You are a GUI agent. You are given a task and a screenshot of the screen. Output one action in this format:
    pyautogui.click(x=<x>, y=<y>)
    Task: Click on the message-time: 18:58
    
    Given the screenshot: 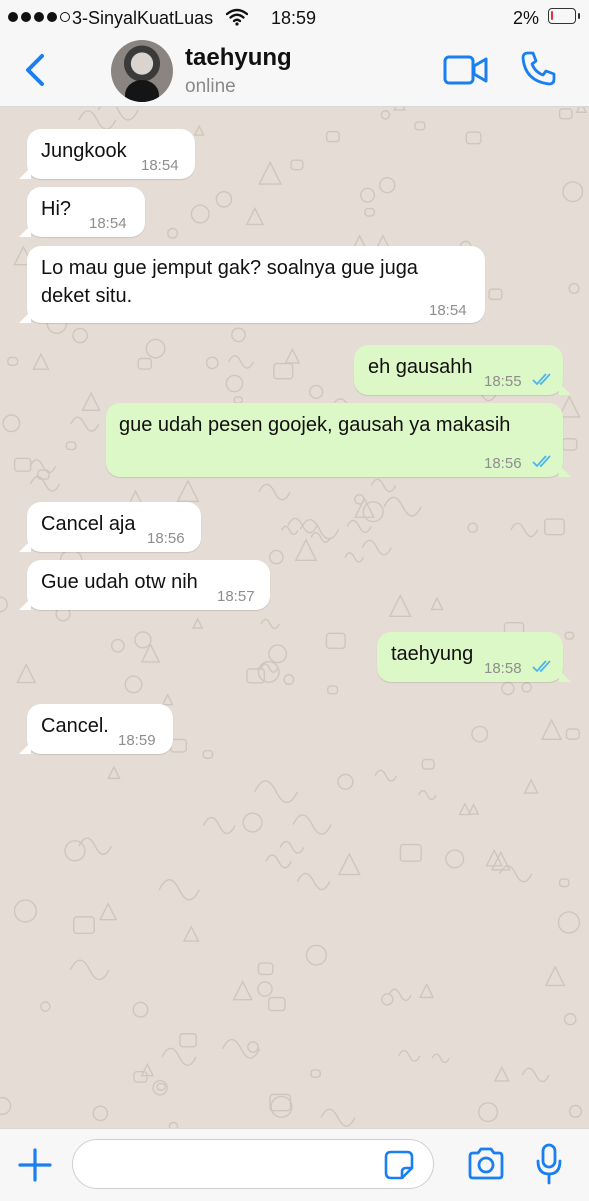 What is the action you would take?
    pyautogui.click(x=503, y=668)
    